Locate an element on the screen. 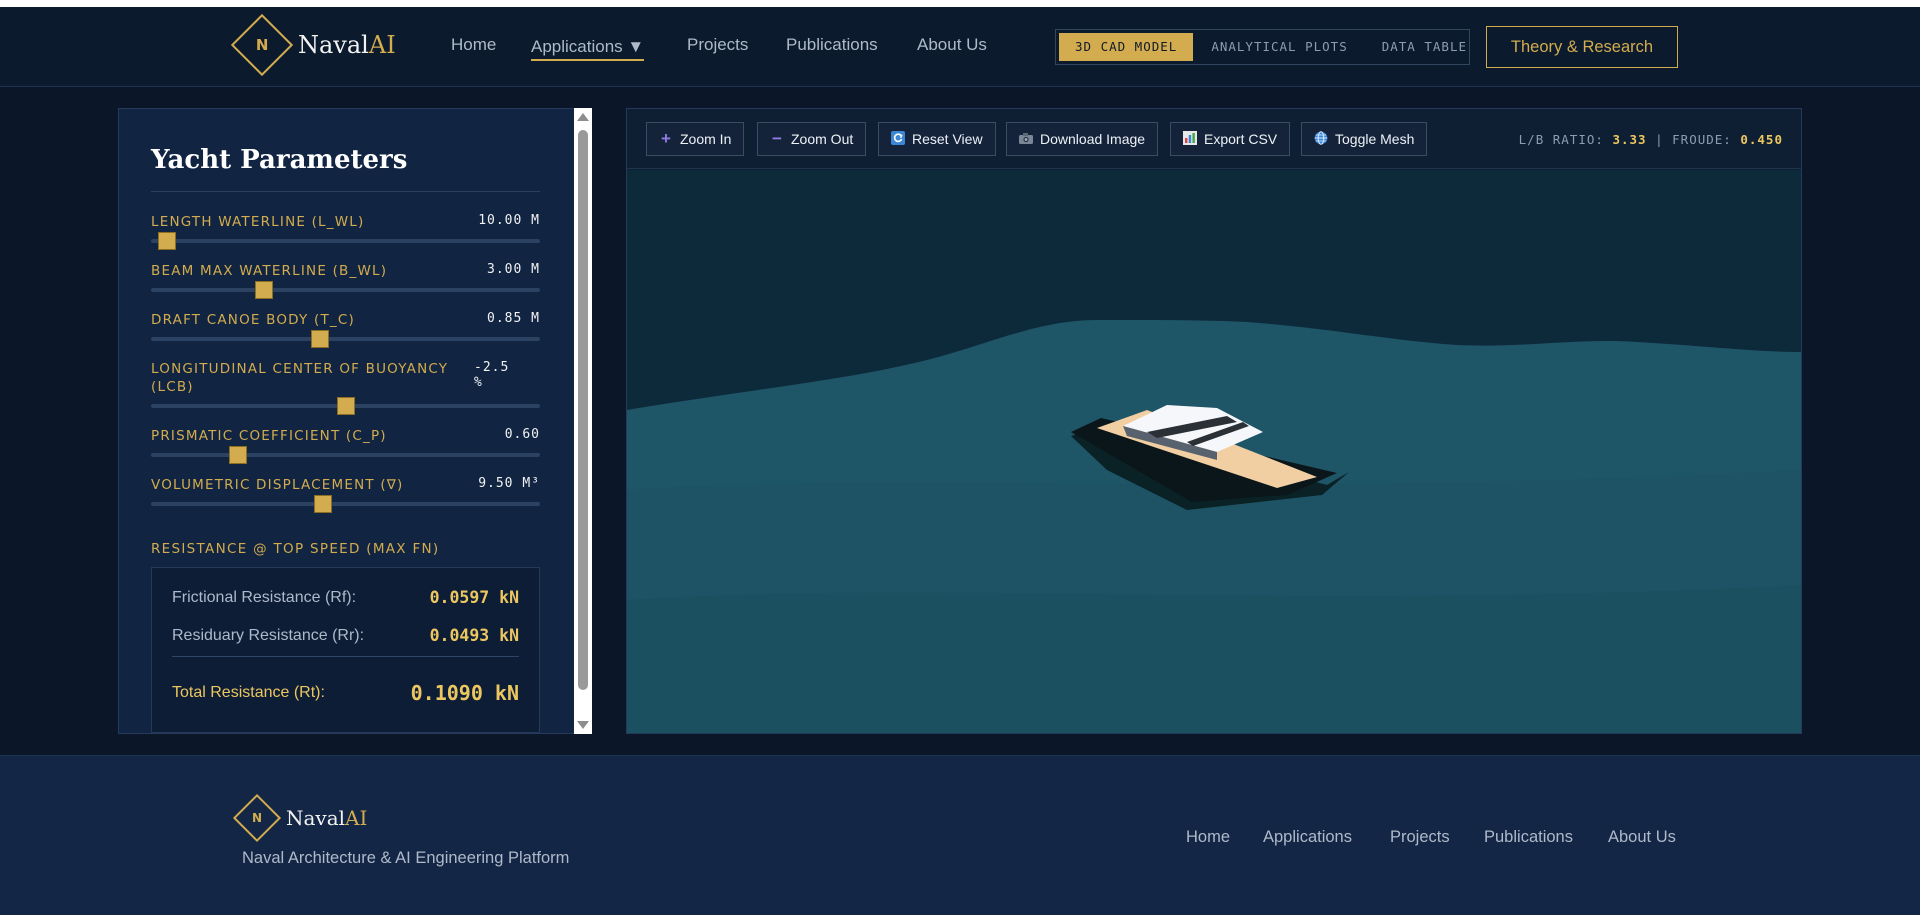  browser-top-strip is located at coordinates (960, 3).